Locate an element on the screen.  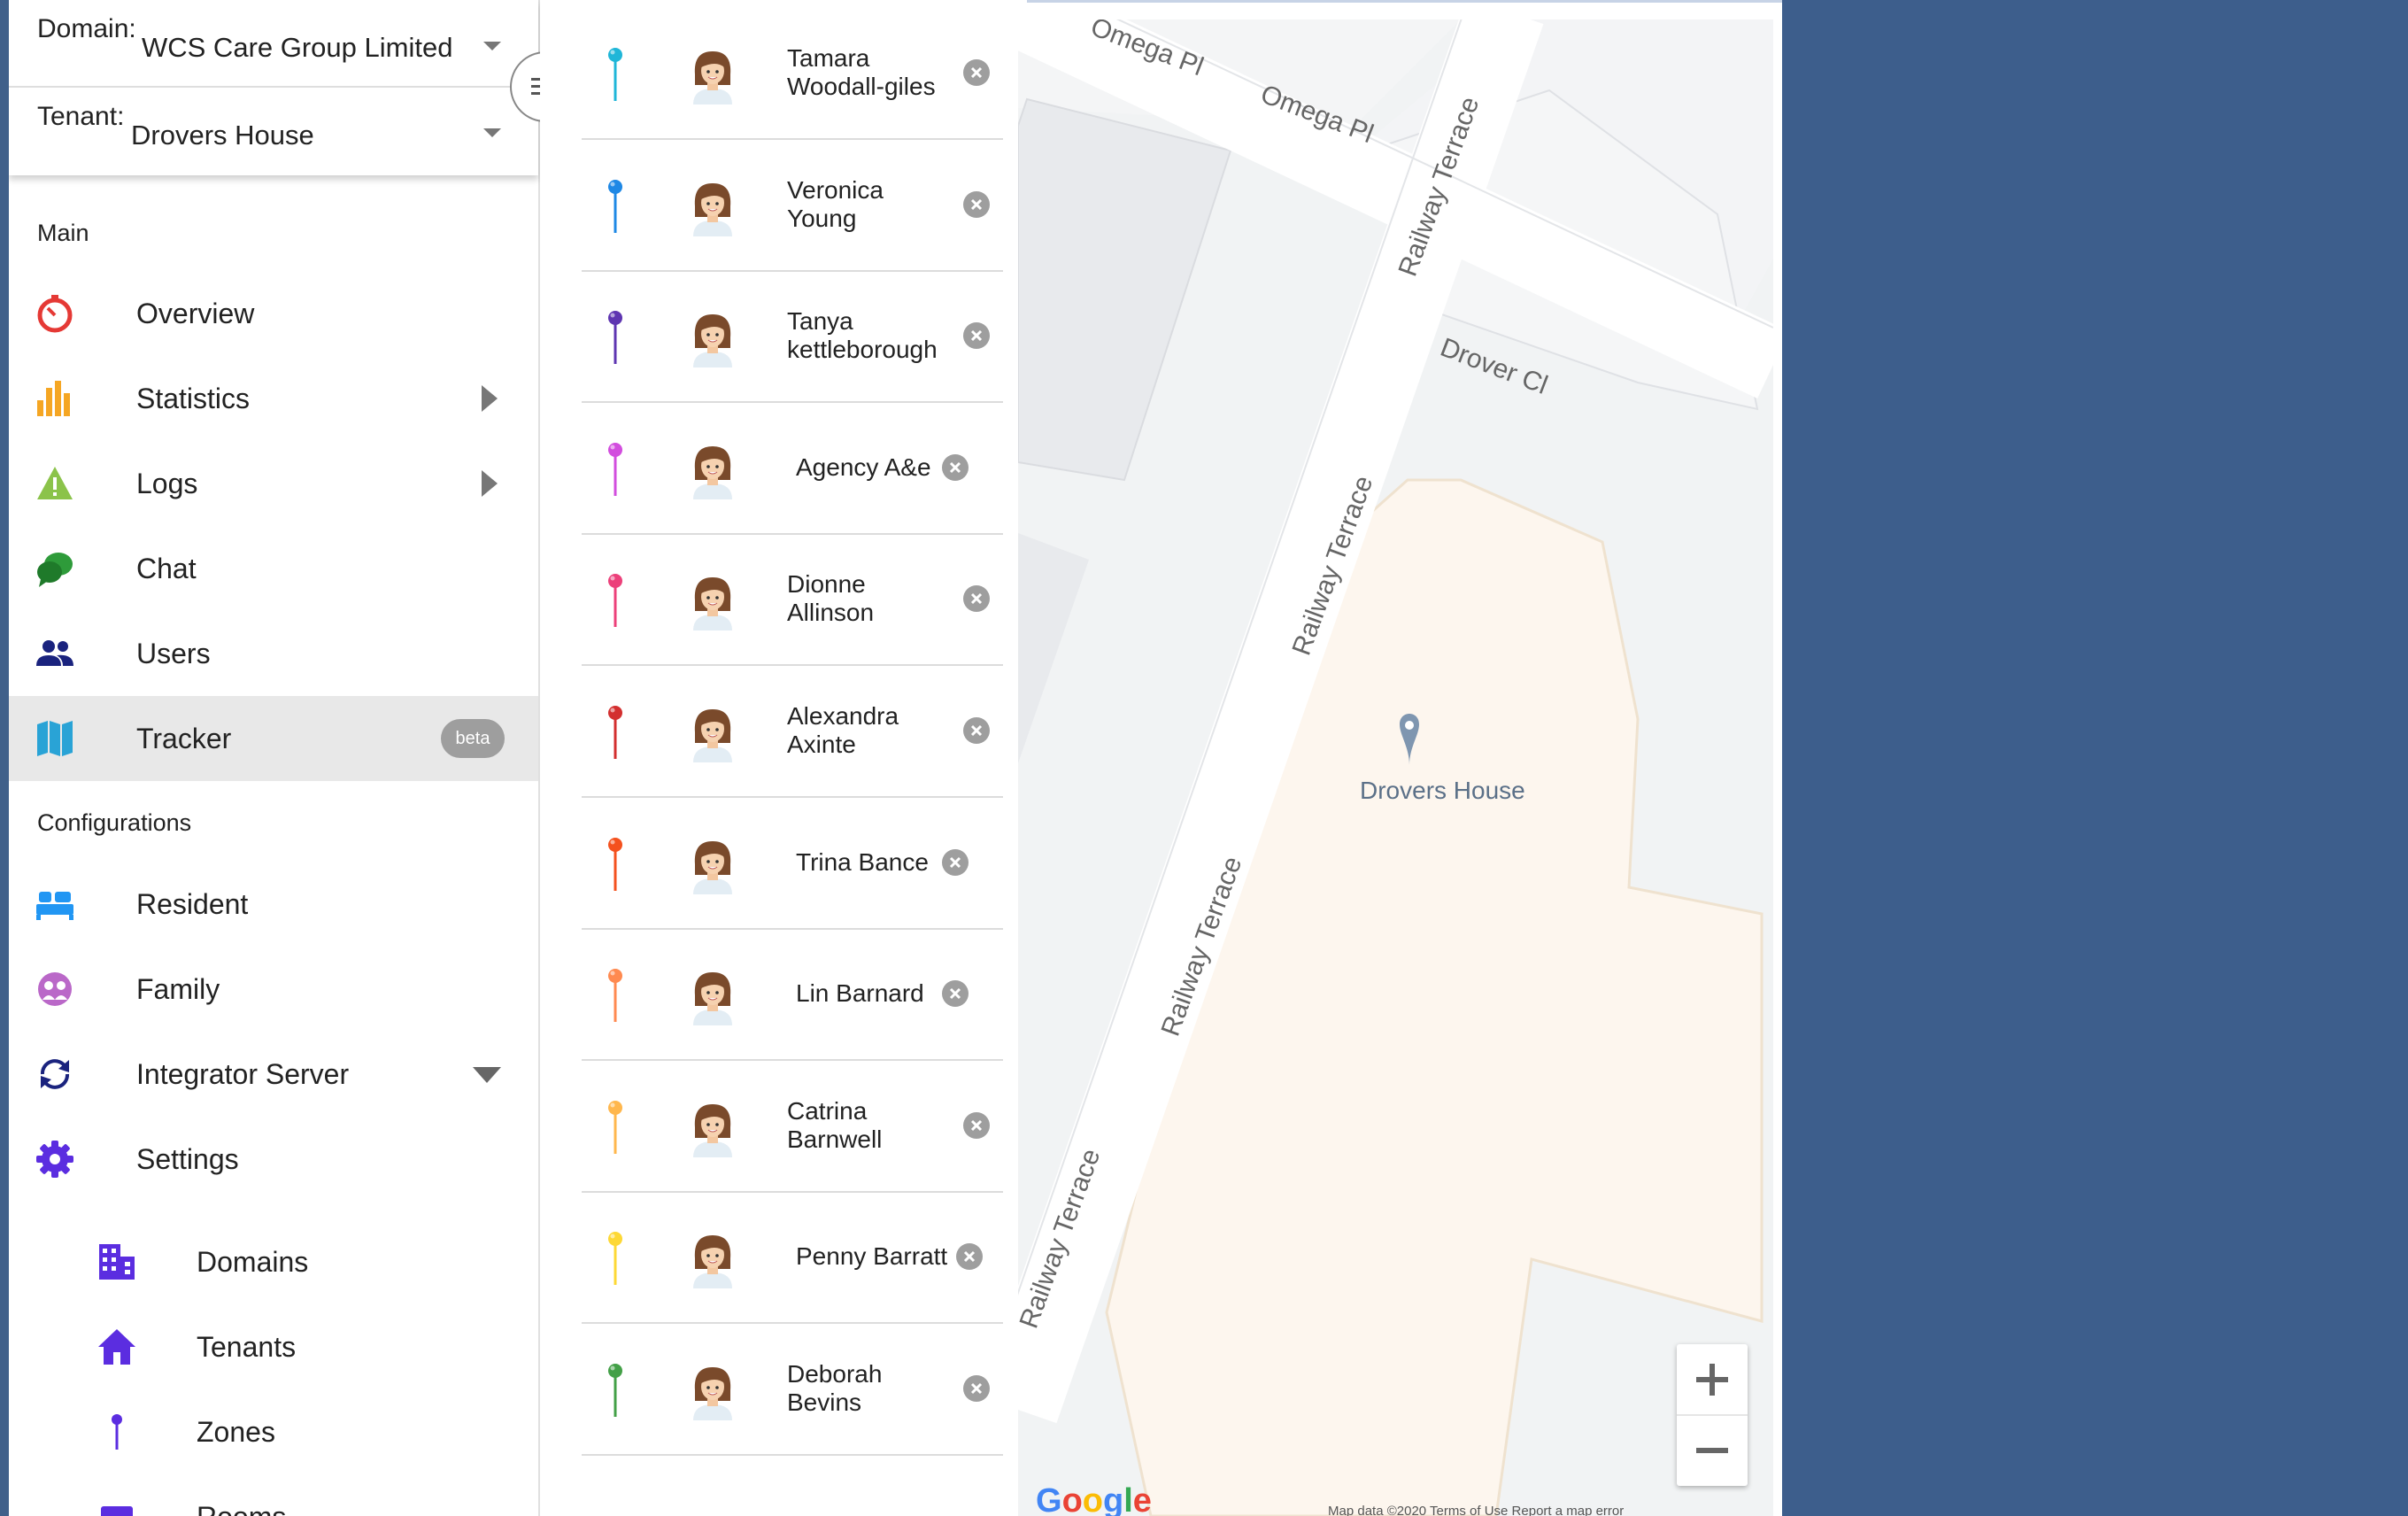
sidebar-item-tenants: Tenants is located at coordinates (273, 1346).